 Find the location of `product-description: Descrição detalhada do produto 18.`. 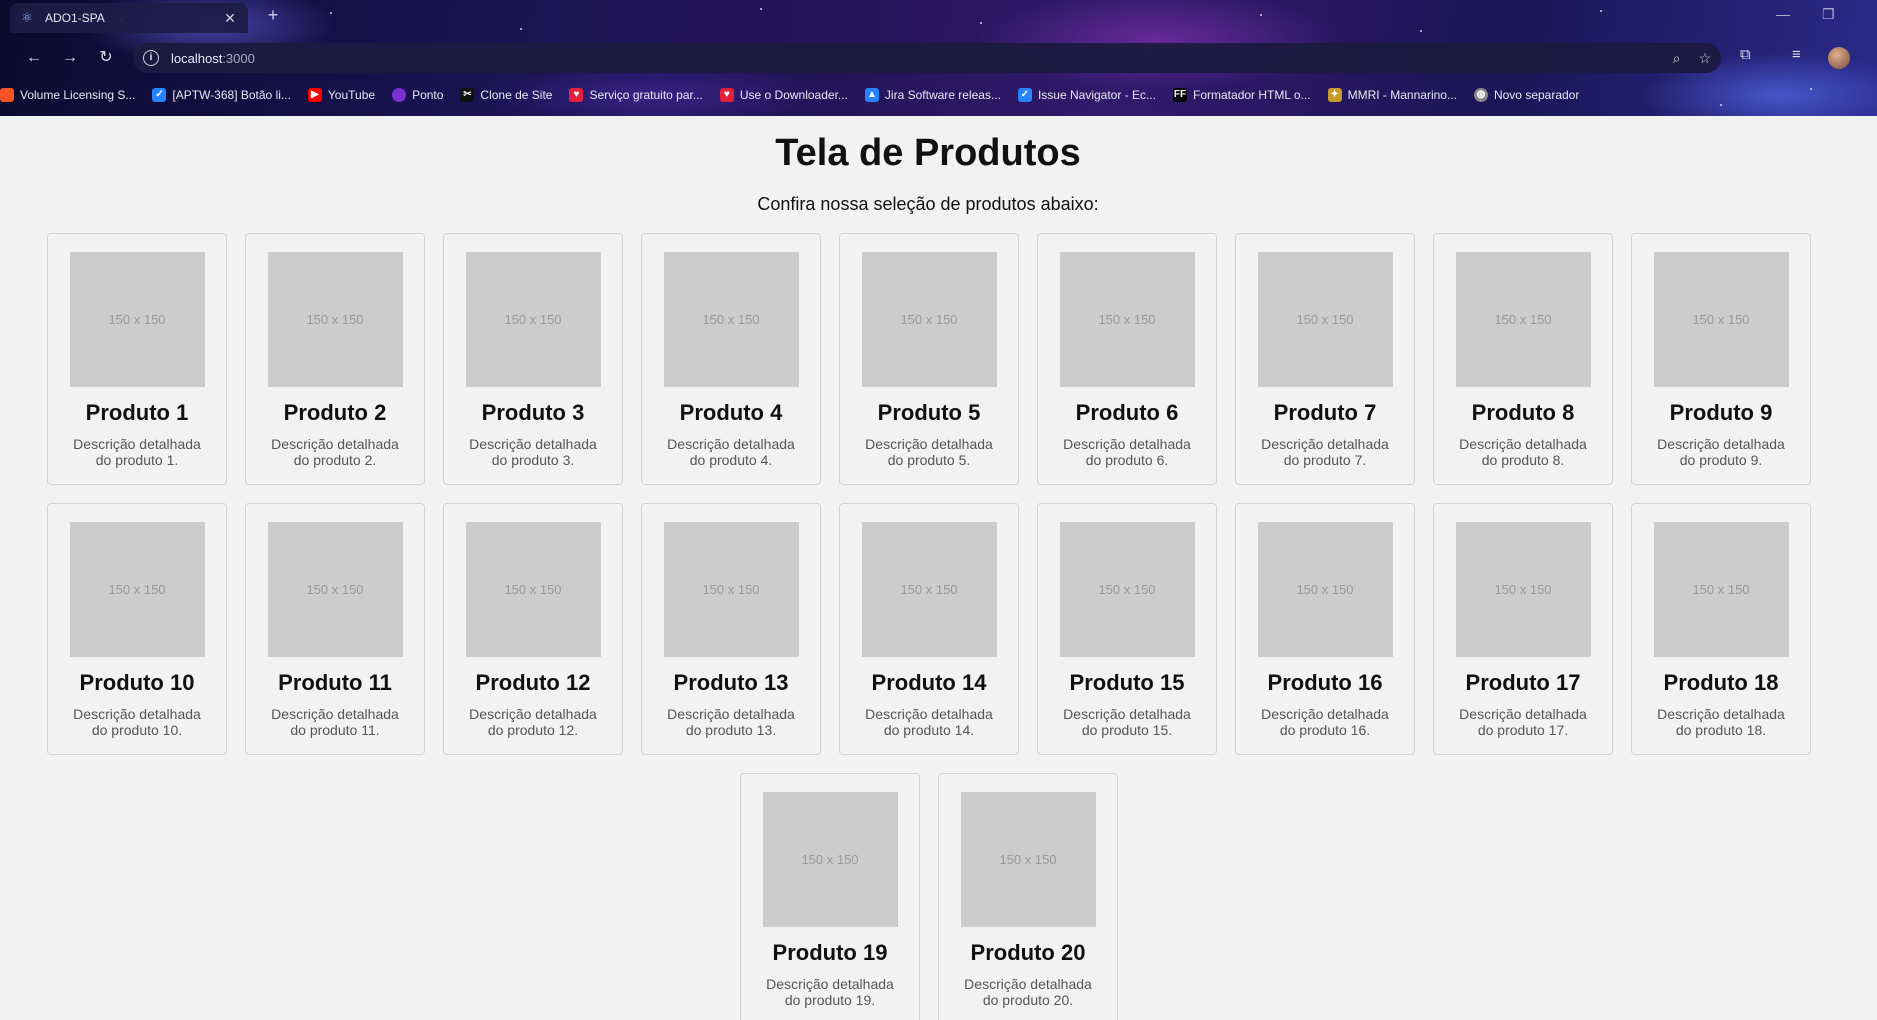

product-description: Descrição detalhada do produto 18. is located at coordinates (1721, 722).